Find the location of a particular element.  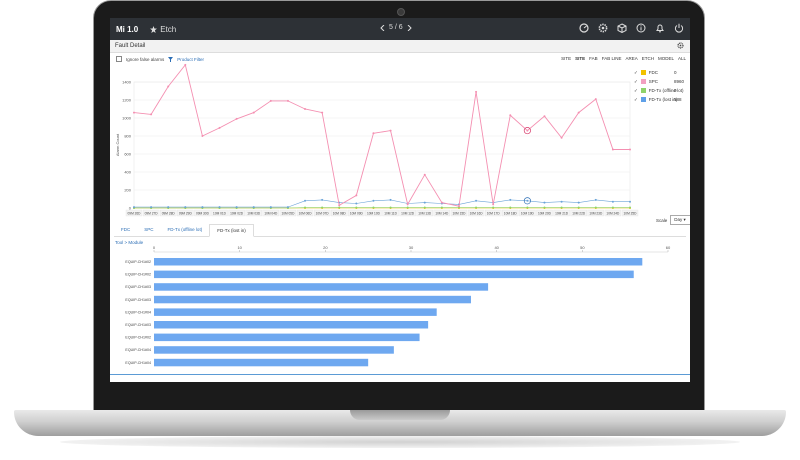

x-tick-label: 10M 06D is located at coordinates (306, 213).